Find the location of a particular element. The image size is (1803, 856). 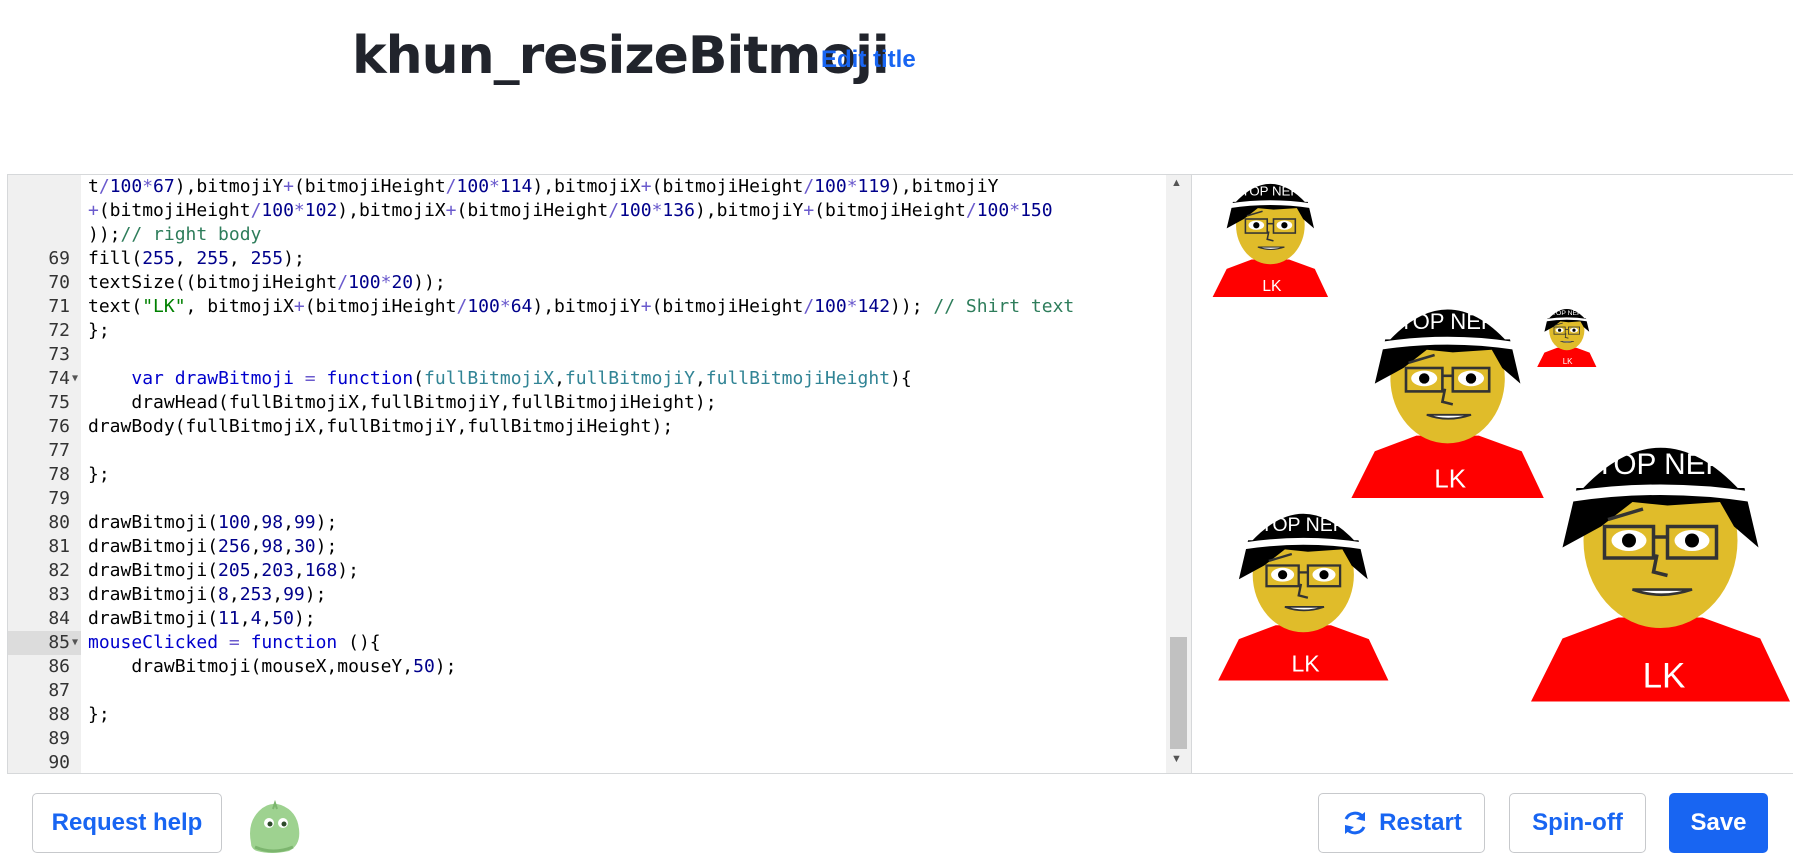

code-text: ));// right body is located at coordinates (174, 235).